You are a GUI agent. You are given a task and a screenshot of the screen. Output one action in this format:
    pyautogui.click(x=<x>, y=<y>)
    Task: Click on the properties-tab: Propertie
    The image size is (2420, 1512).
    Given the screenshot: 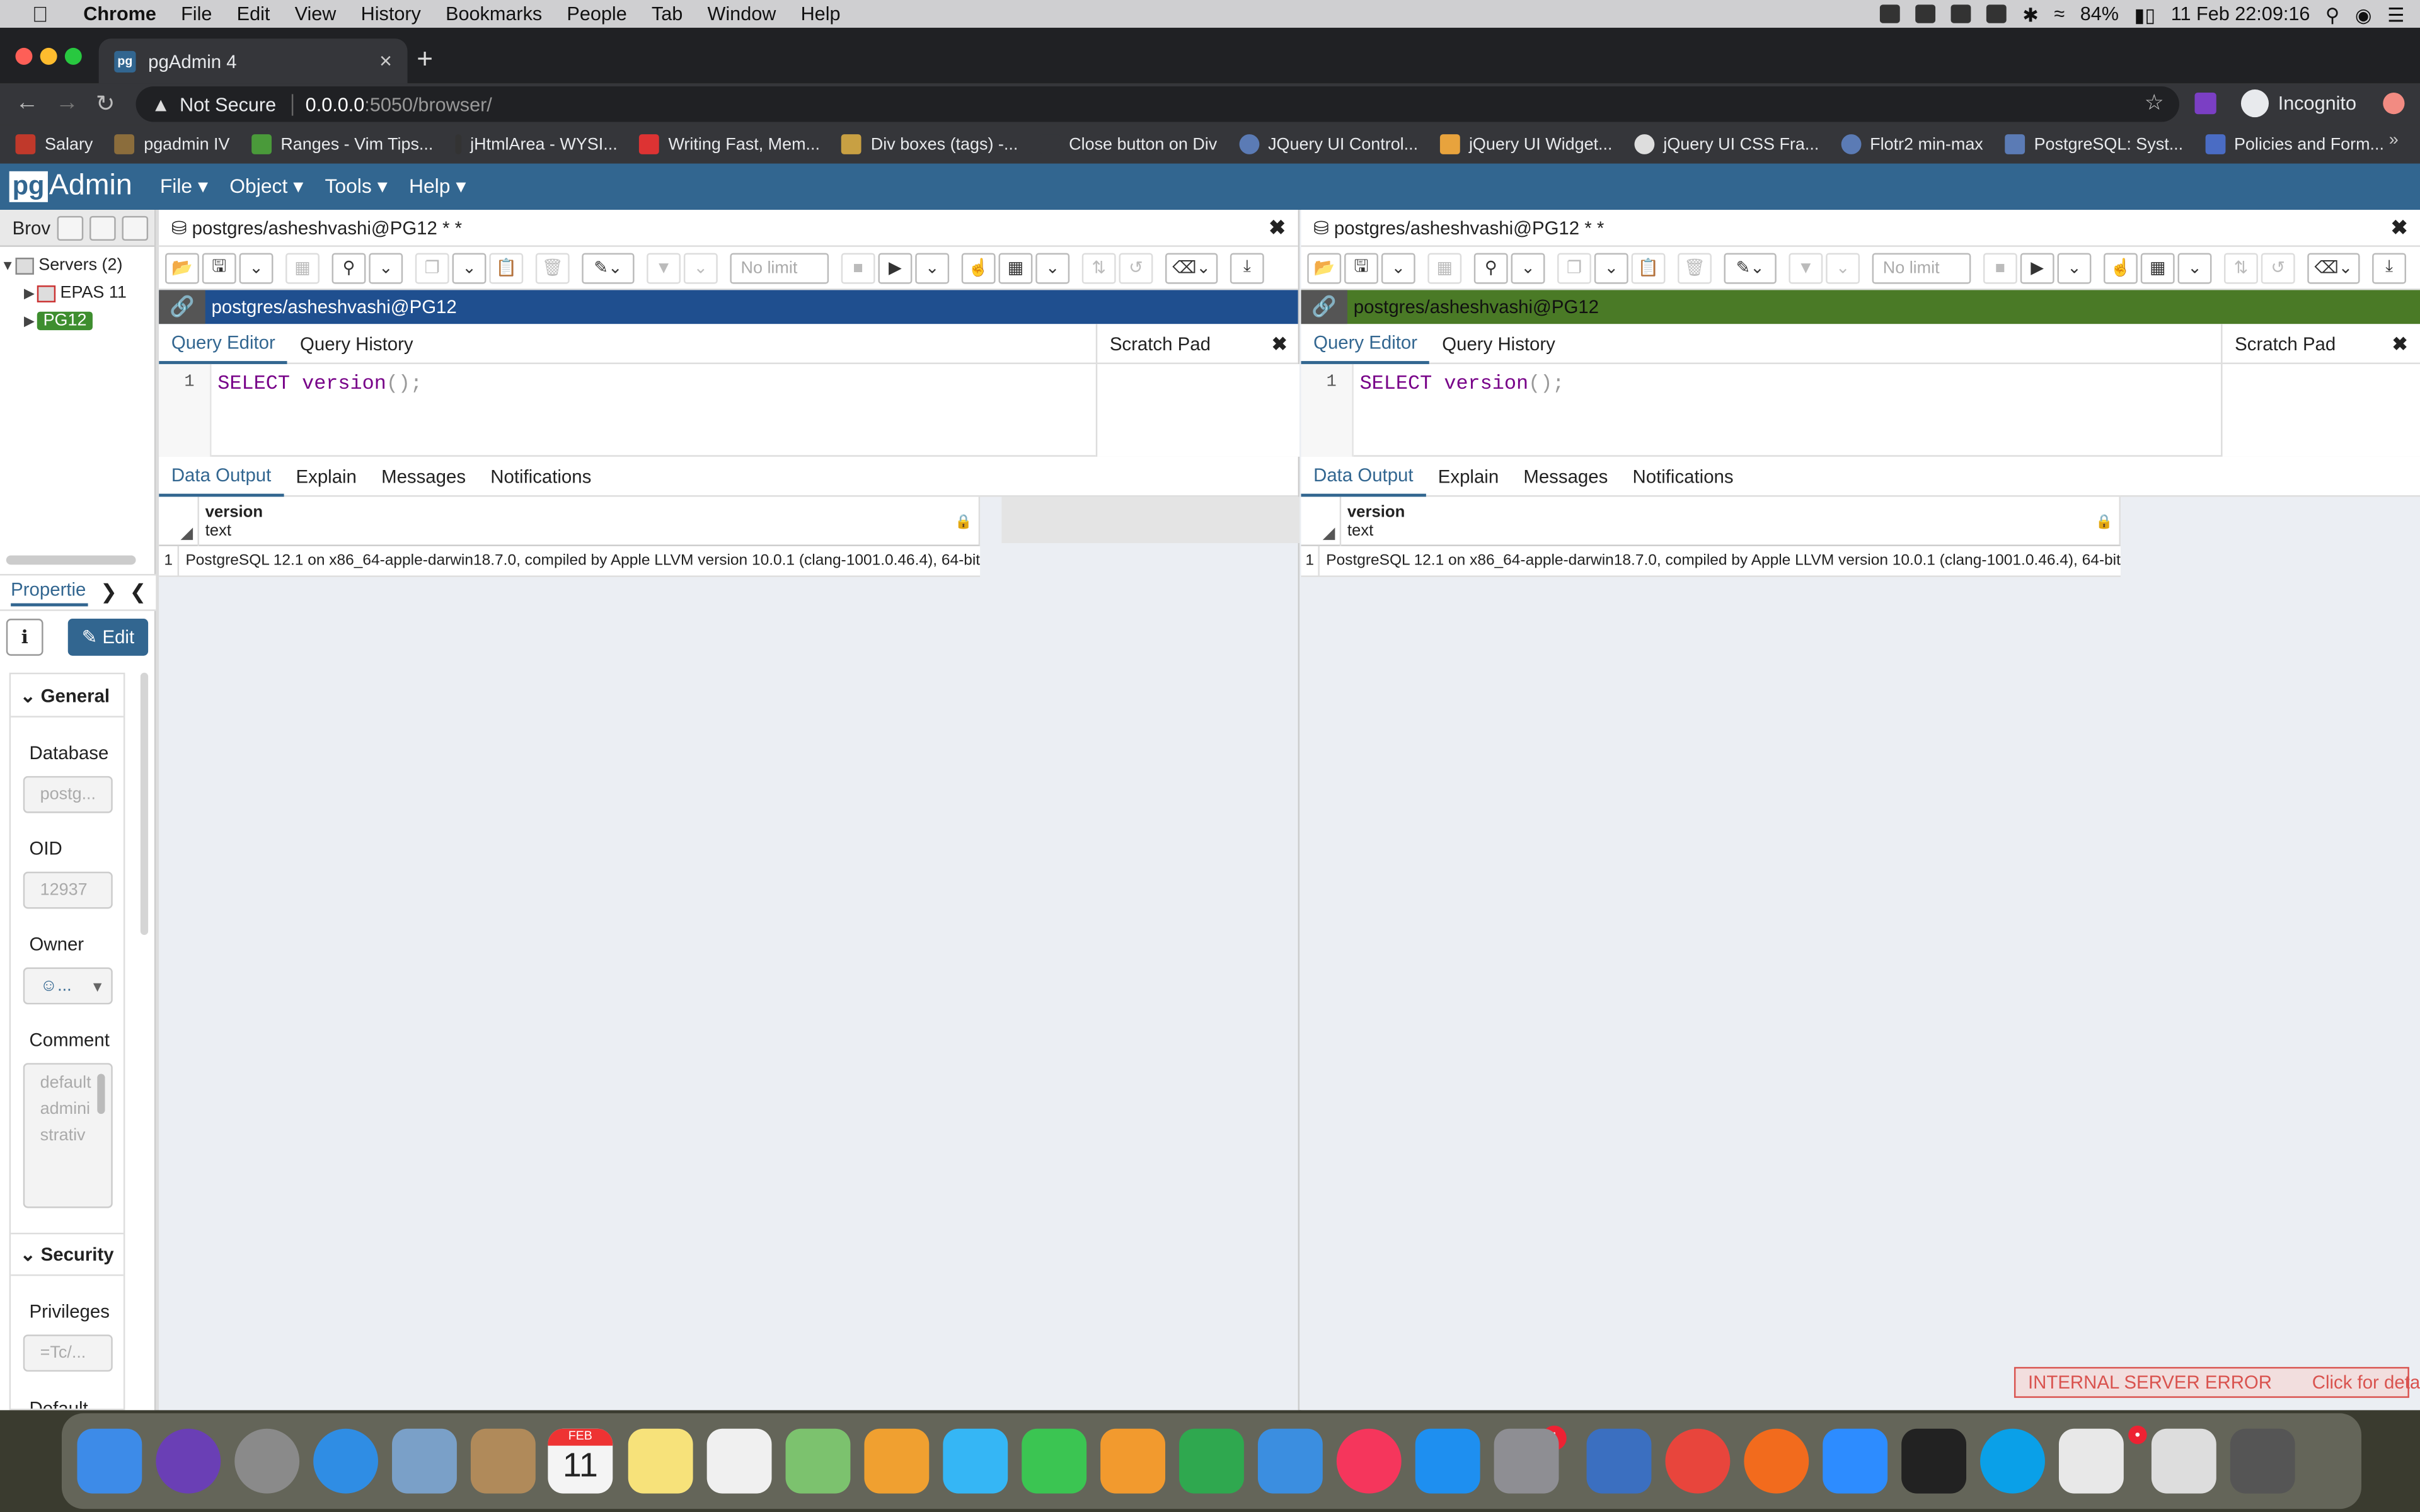 What is the action you would take?
    pyautogui.click(x=50, y=592)
    